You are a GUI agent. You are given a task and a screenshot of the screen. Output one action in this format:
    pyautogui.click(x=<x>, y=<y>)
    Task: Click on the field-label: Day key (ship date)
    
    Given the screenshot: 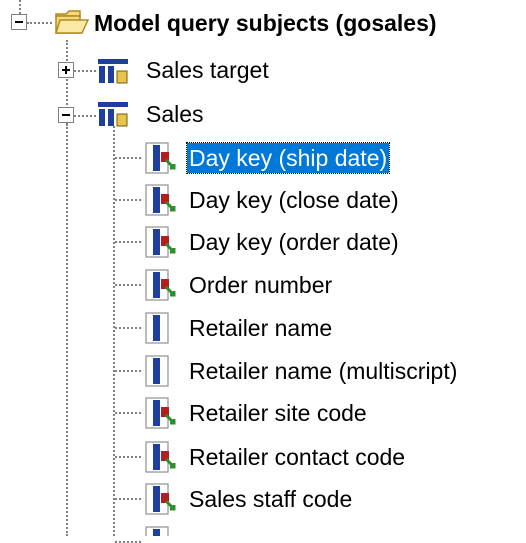 What is the action you would take?
    pyautogui.click(x=288, y=158)
    